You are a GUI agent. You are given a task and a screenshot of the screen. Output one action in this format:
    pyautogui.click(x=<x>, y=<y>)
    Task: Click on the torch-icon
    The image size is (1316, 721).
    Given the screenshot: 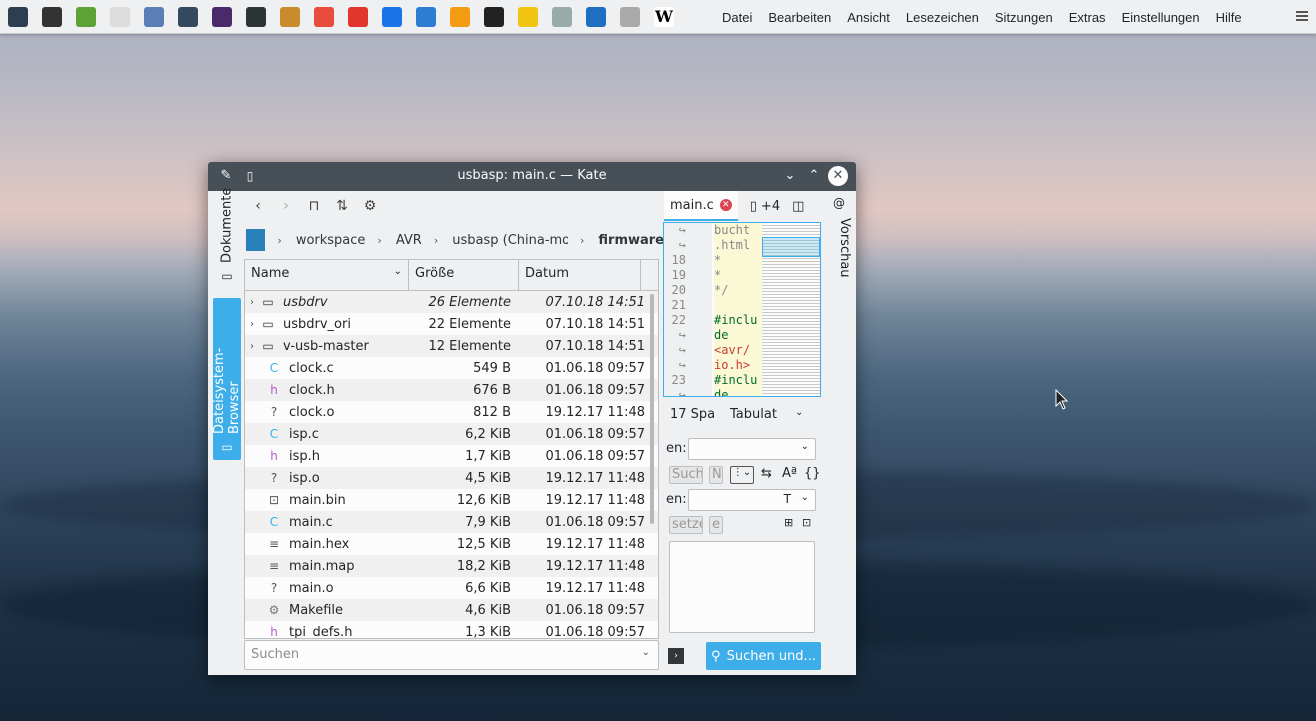 What is the action you would take?
    pyautogui.click(x=630, y=17)
    